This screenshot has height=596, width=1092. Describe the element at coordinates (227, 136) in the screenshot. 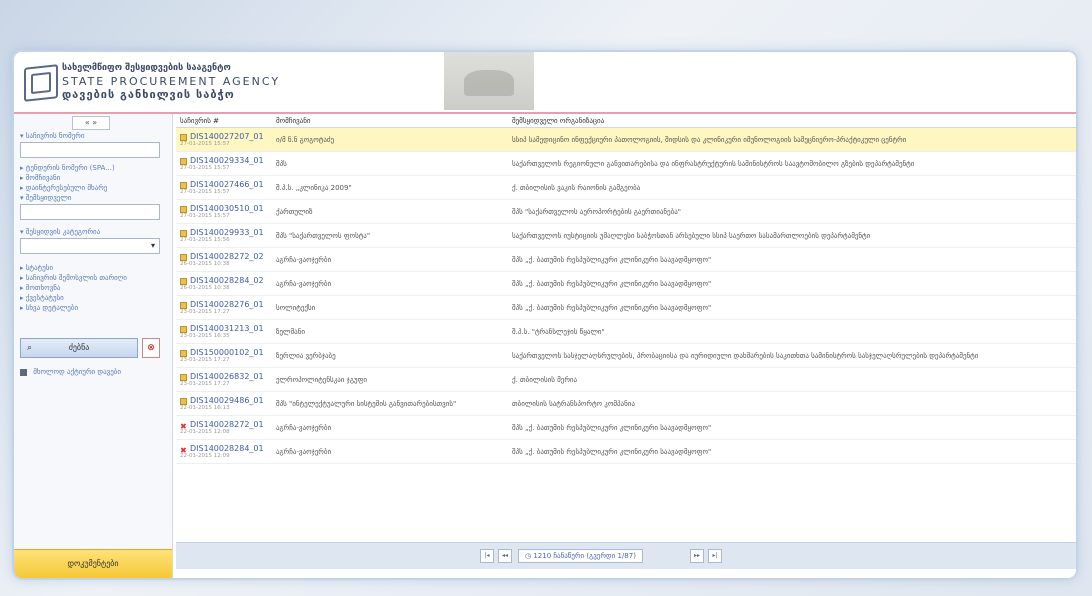

I see `complaint-number-link: DIS140027207_01` at that location.